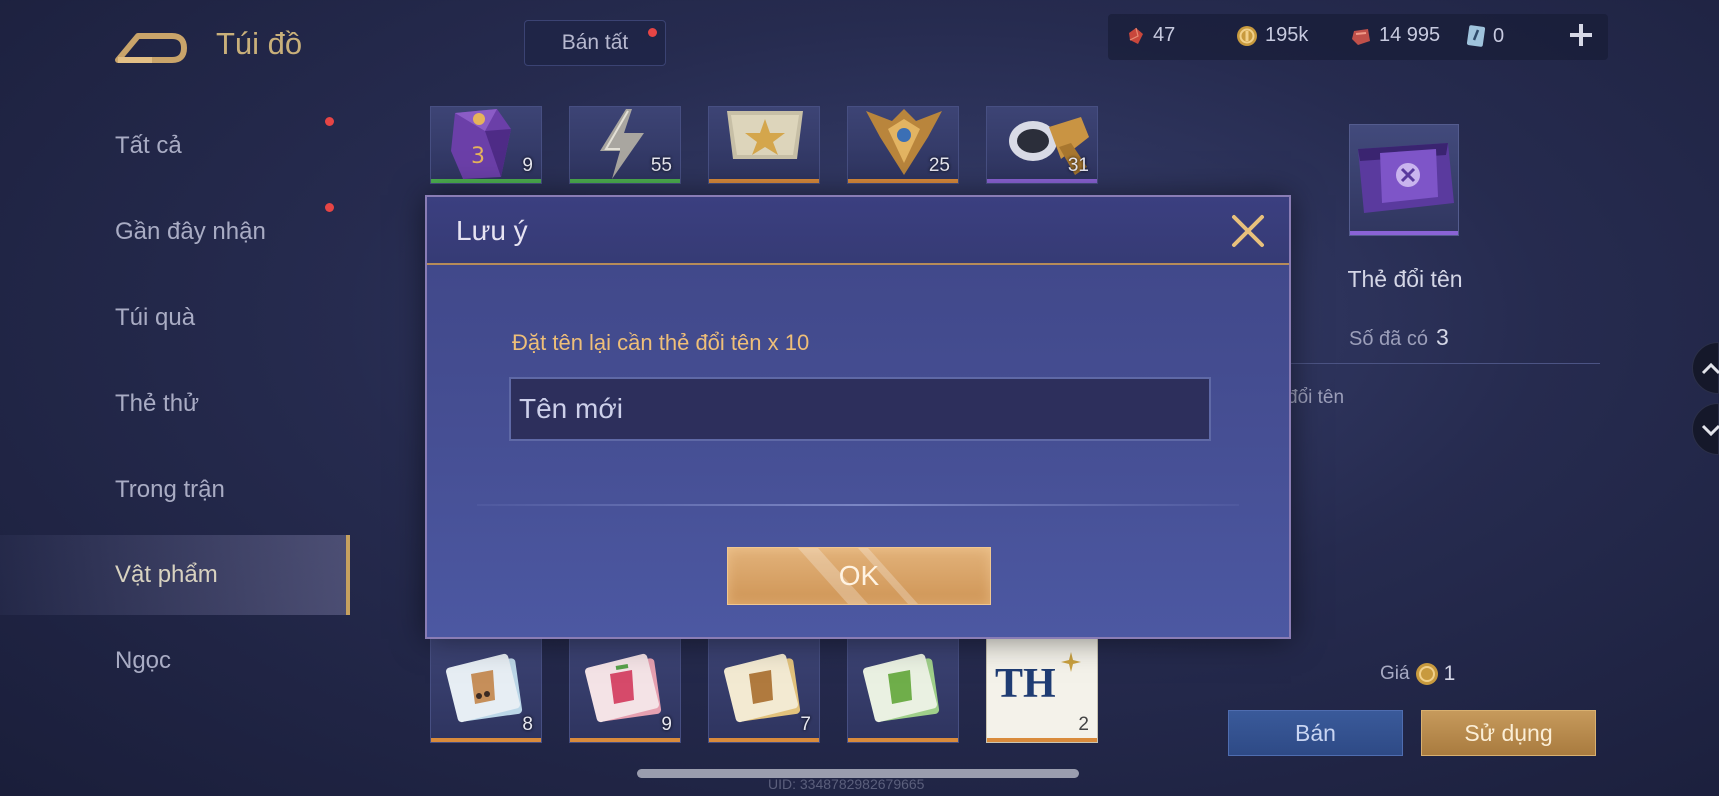 The height and width of the screenshot is (796, 1719). Describe the element at coordinates (661, 165) in the screenshot. I see `item-count: 55` at that location.